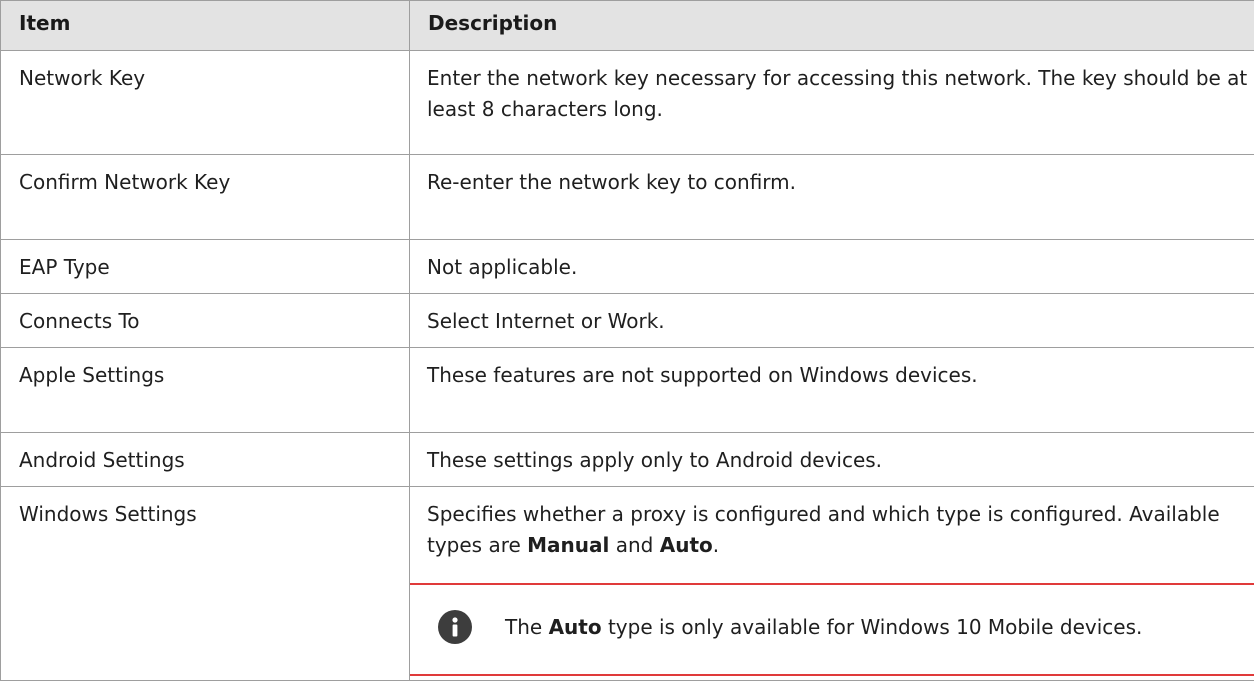 The width and height of the screenshot is (1254, 681). Describe the element at coordinates (716, 545) in the screenshot. I see `description-text: .` at that location.